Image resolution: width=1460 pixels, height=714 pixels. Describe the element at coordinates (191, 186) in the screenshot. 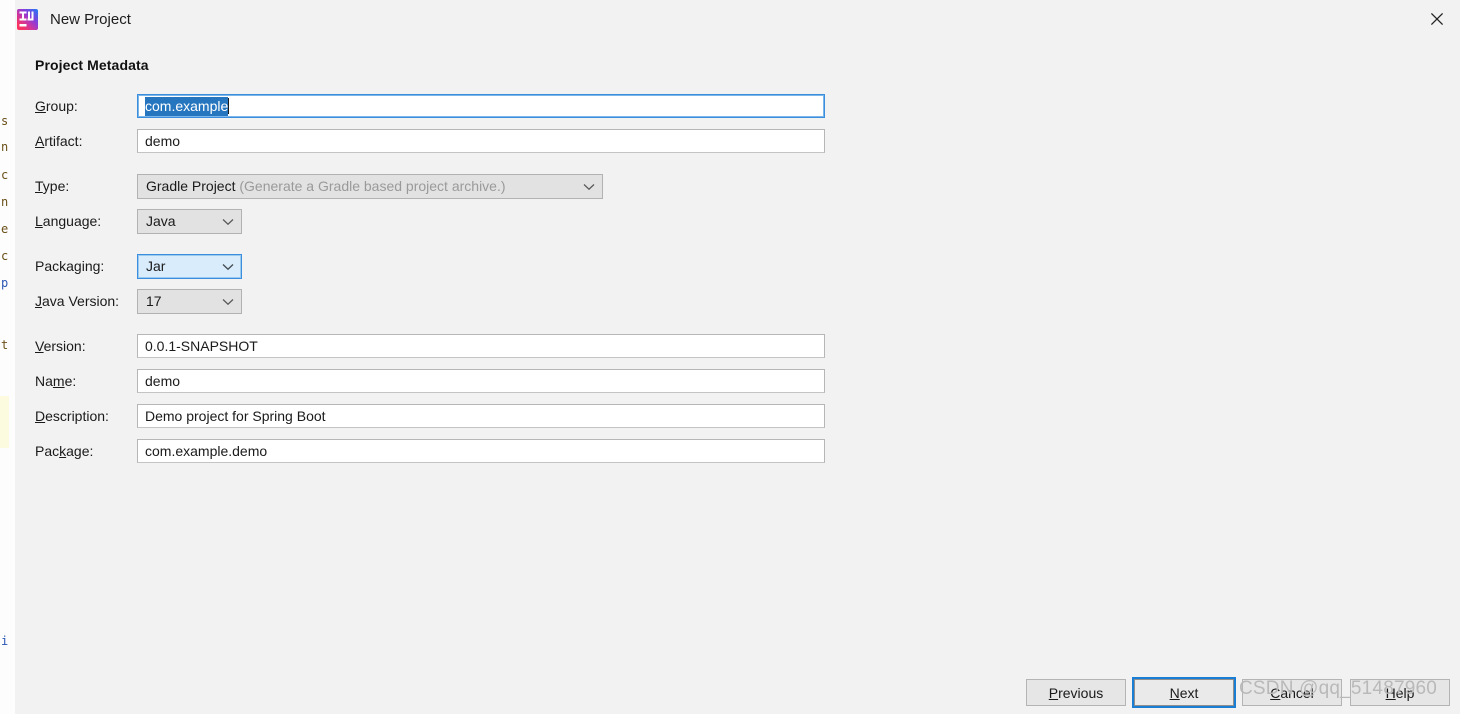

I see `type-value: Gradle Project` at that location.